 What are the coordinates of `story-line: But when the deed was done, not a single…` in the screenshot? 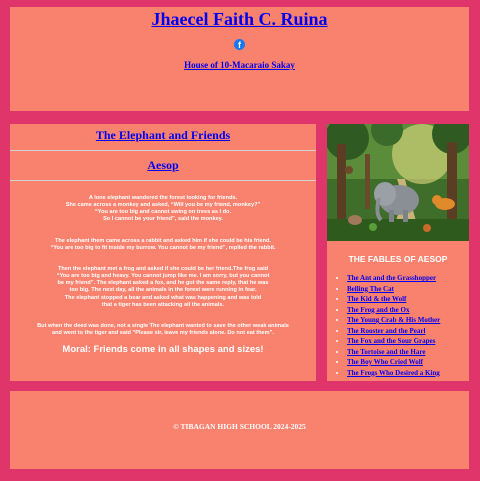 It's located at (163, 325).